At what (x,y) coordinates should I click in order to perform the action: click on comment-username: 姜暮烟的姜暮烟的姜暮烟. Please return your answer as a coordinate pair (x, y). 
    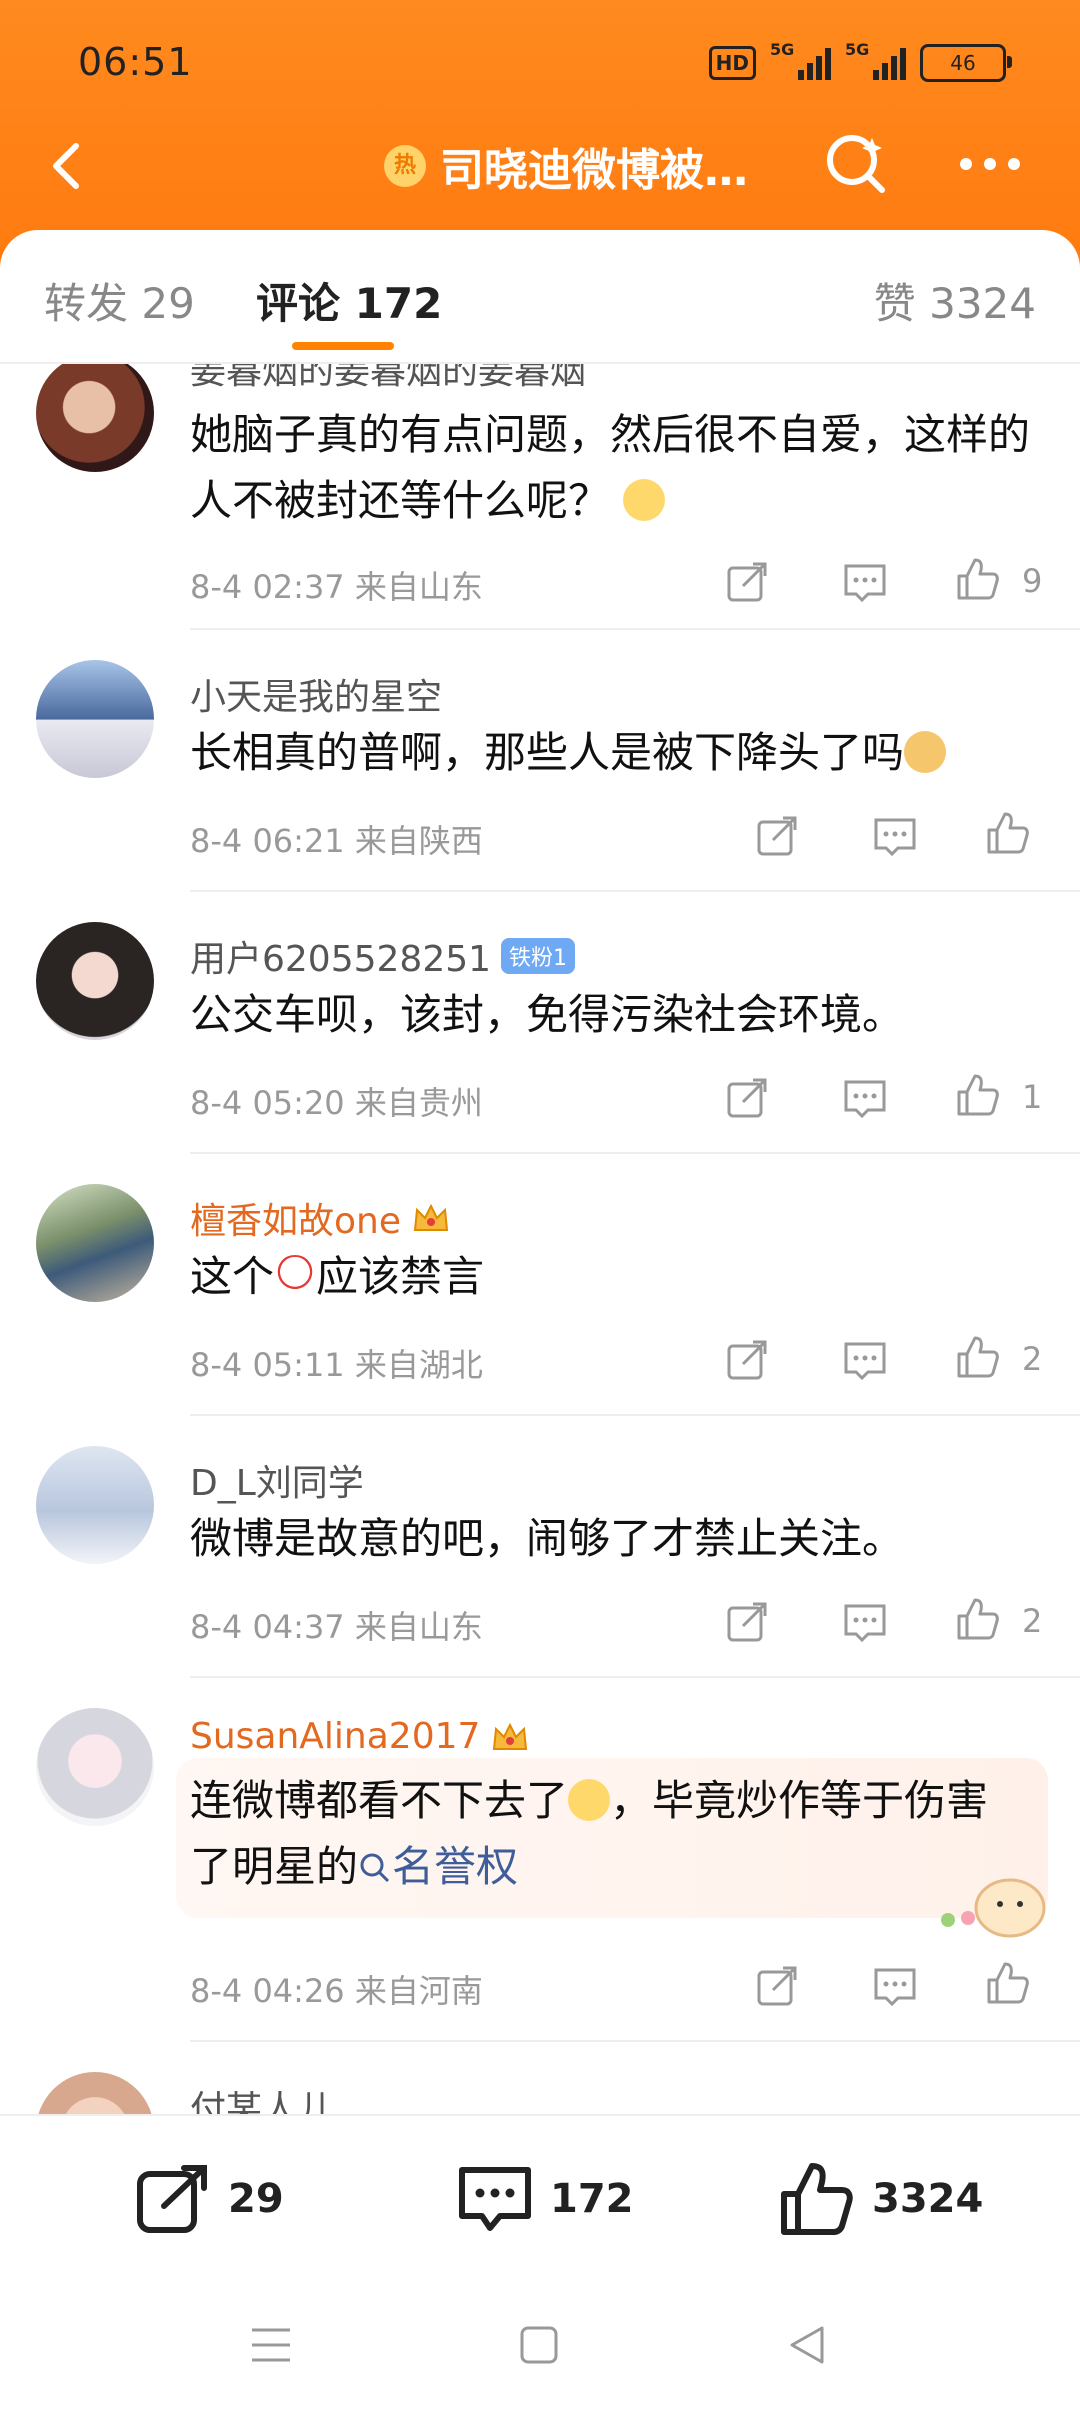
    Looking at the image, I should click on (388, 379).